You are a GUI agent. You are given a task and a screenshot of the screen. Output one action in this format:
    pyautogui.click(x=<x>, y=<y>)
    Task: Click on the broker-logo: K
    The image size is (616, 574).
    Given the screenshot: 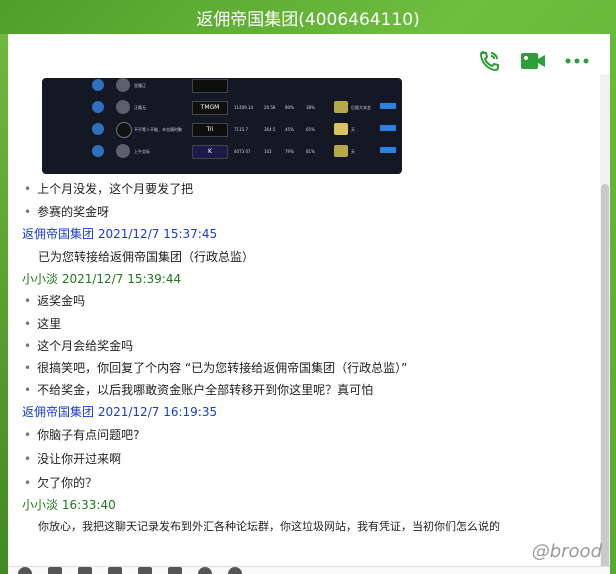 What is the action you would take?
    pyautogui.click(x=210, y=152)
    